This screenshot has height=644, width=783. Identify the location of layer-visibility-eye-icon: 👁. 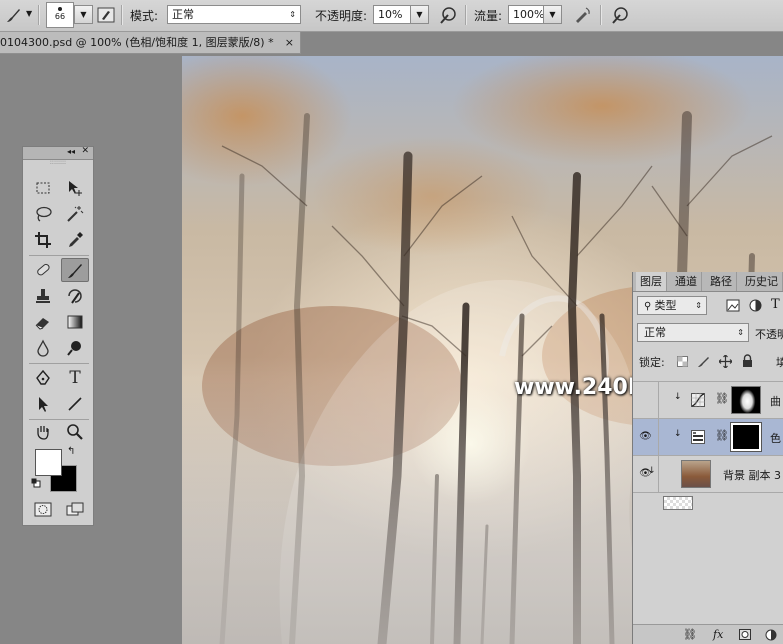
(646, 437).